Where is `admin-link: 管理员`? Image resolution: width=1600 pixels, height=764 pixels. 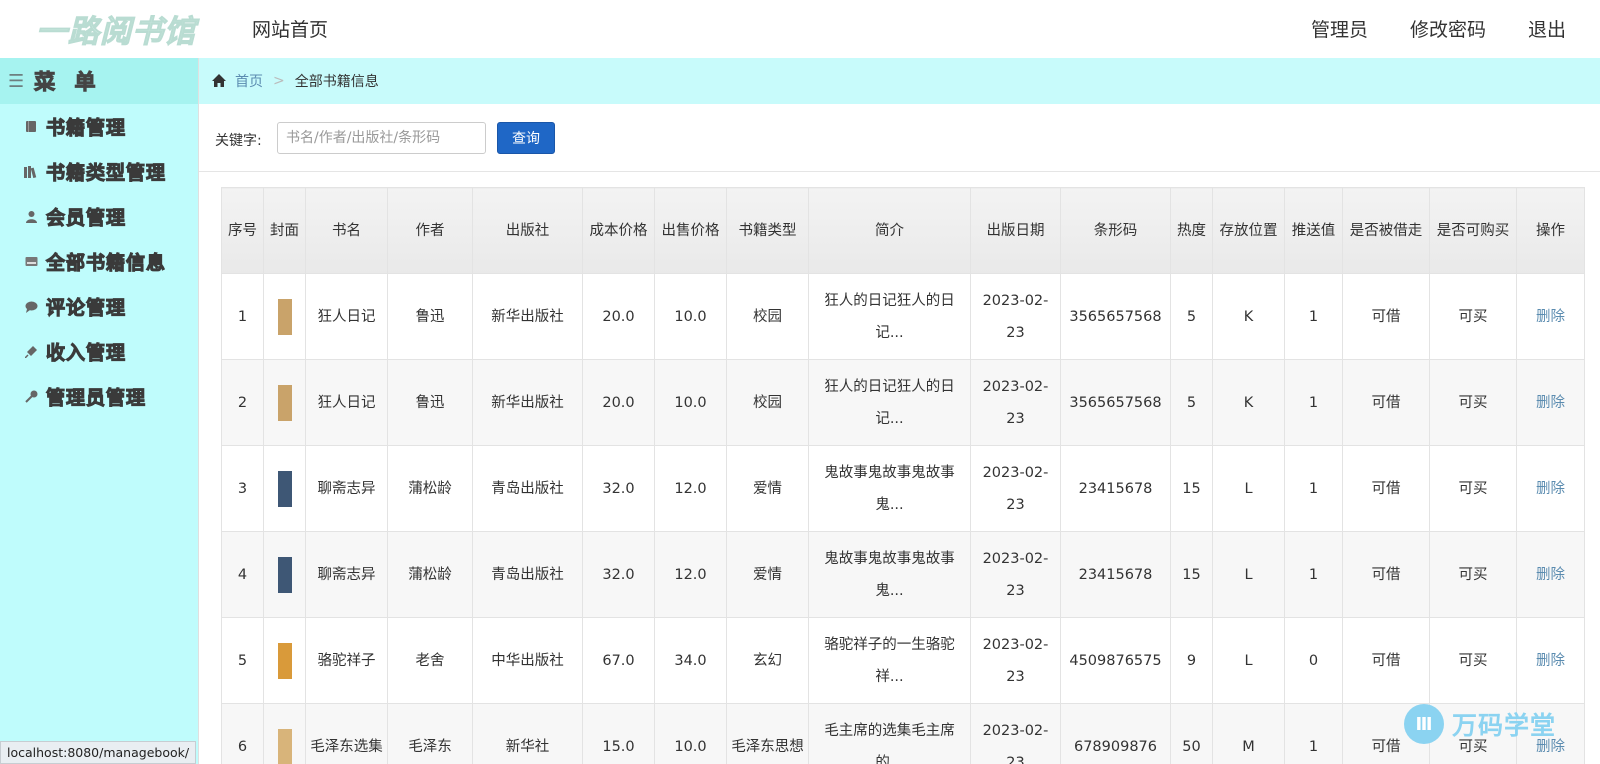
admin-link: 管理员 is located at coordinates (1339, 28).